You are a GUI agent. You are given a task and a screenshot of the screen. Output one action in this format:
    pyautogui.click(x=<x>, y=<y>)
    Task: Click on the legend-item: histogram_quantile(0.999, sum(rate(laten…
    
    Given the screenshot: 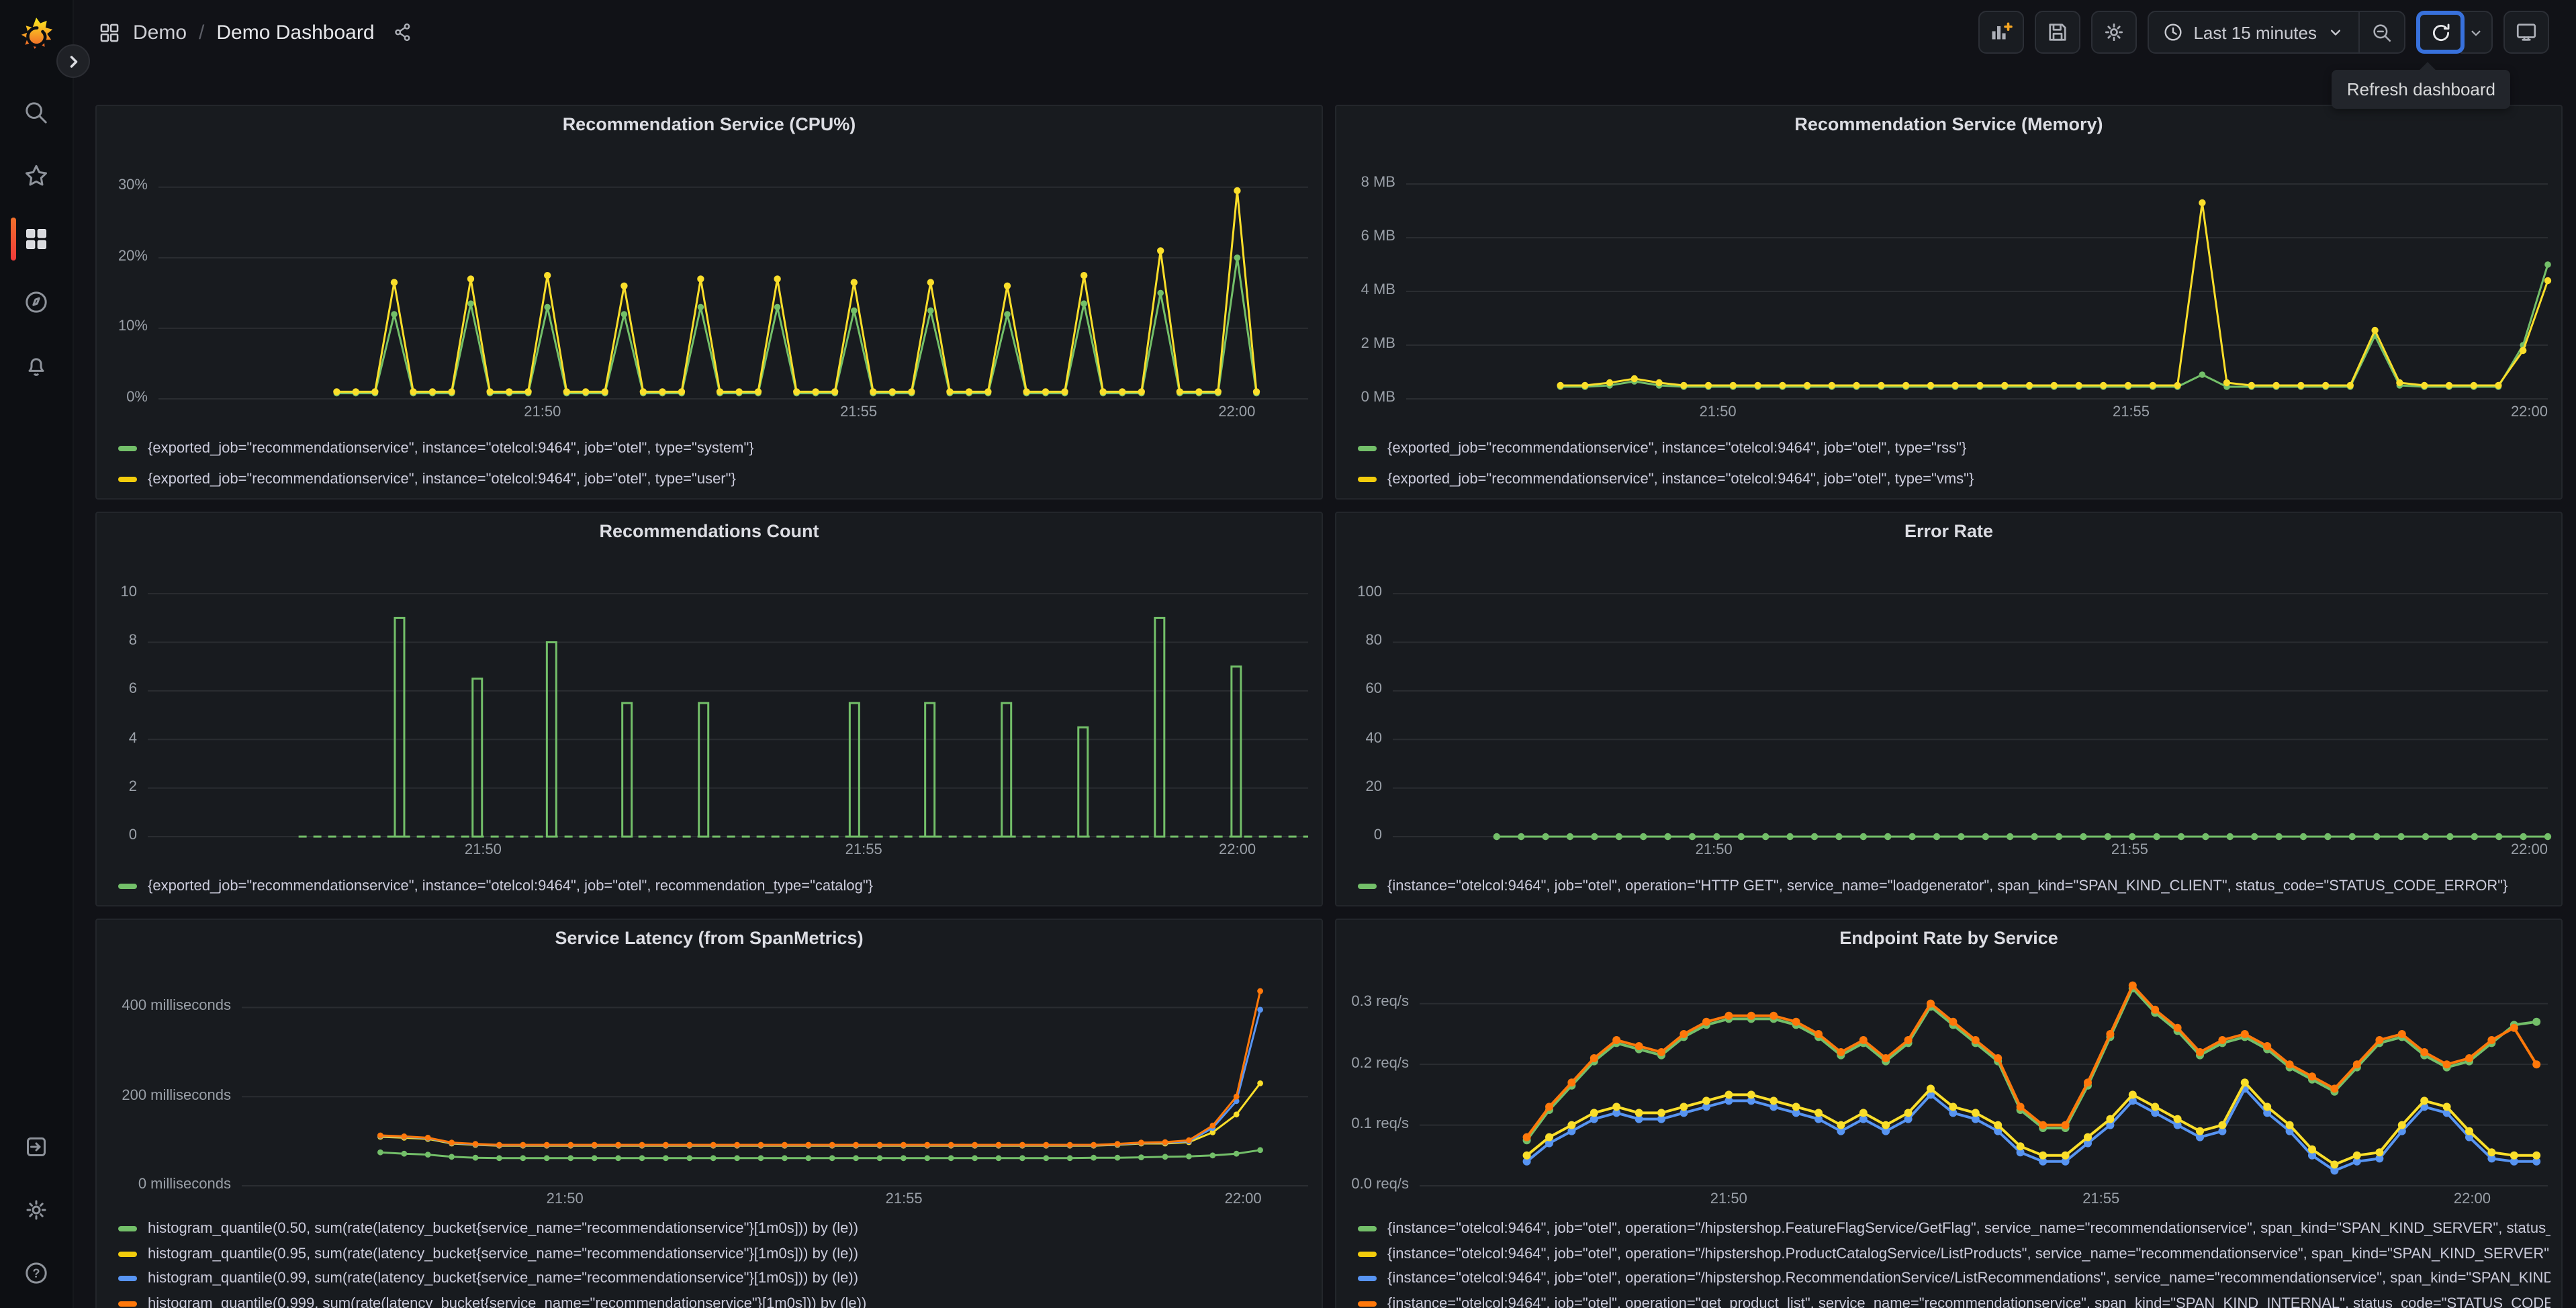 What is the action you would take?
    pyautogui.click(x=714, y=1301)
    